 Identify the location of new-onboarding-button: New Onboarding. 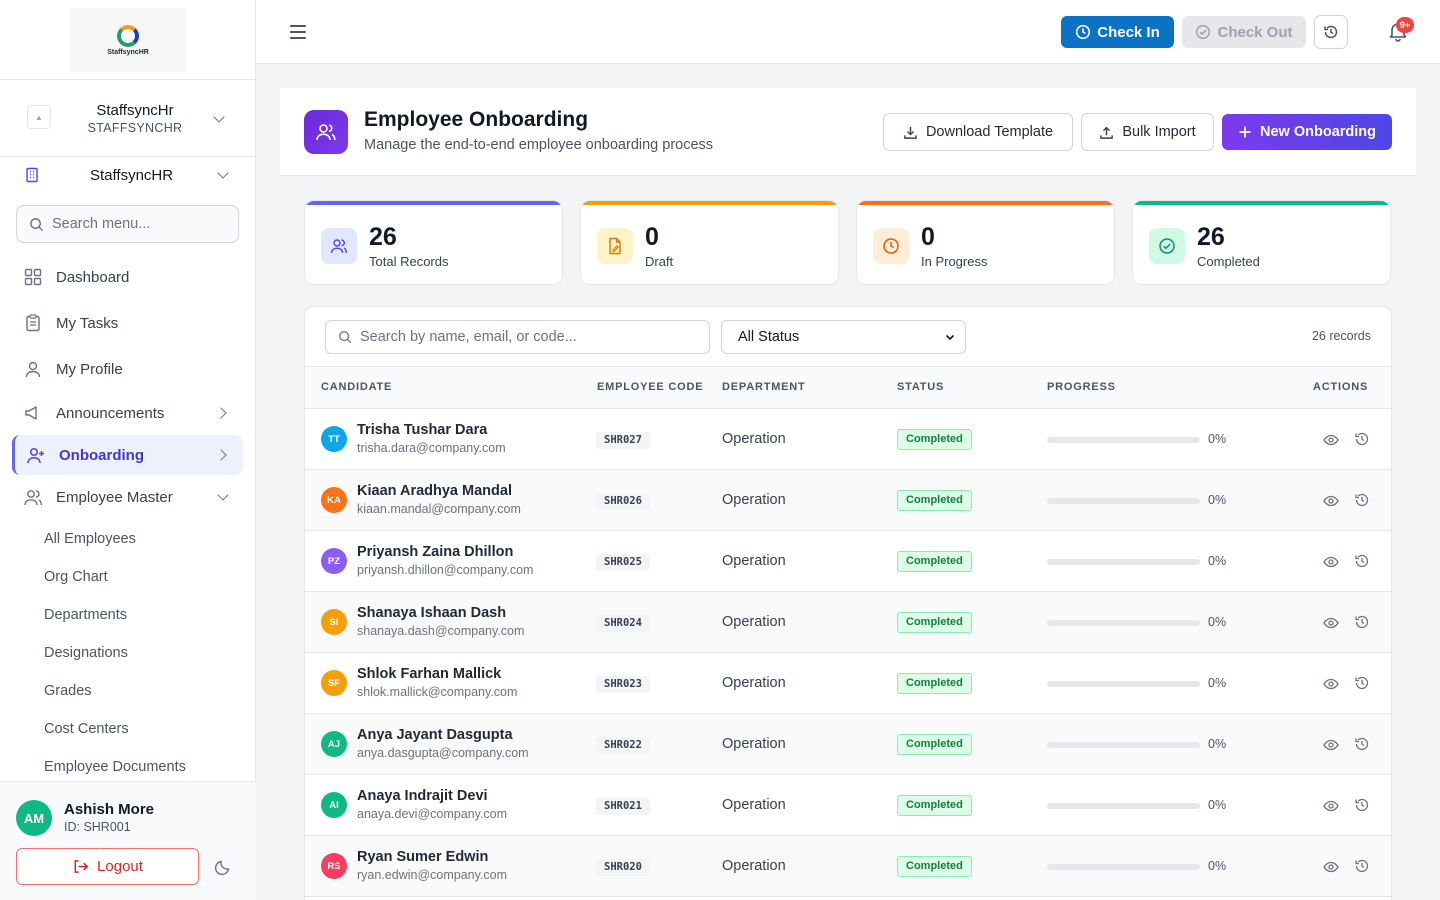
(1307, 132).